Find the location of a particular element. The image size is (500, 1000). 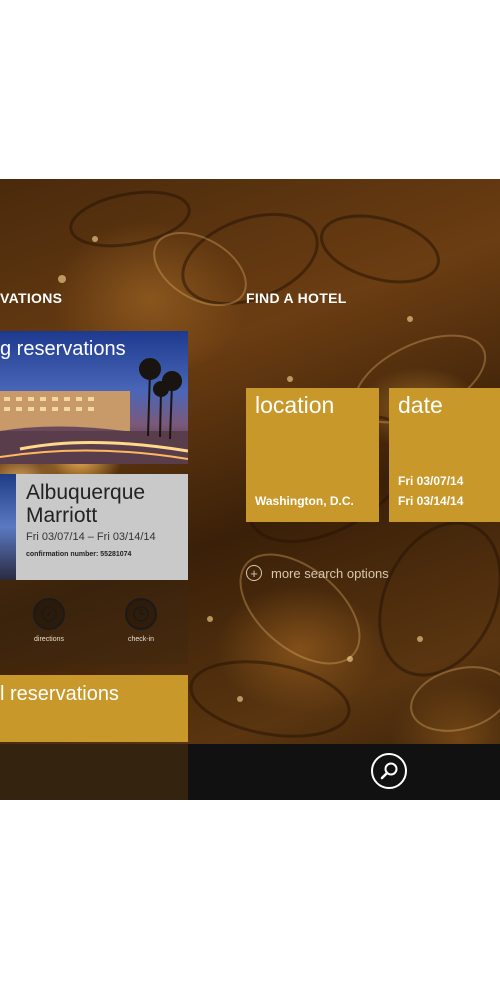

search-icon is located at coordinates (389, 771).